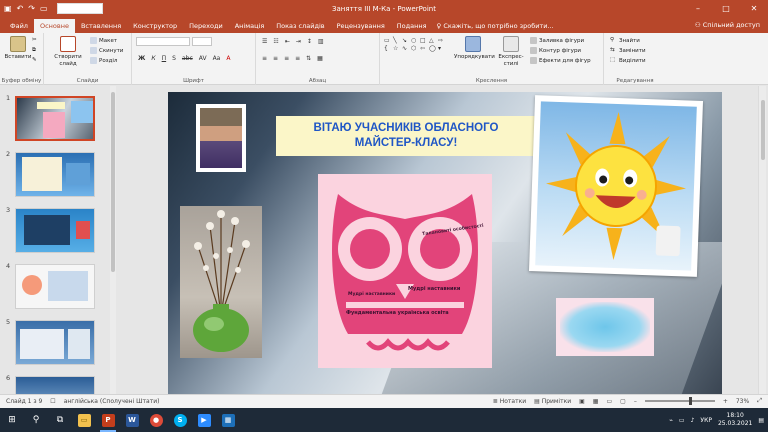 The height and width of the screenshot is (432, 768). What do you see at coordinates (19, 26) in the screenshot?
I see `tab-file: Файл` at bounding box center [19, 26].